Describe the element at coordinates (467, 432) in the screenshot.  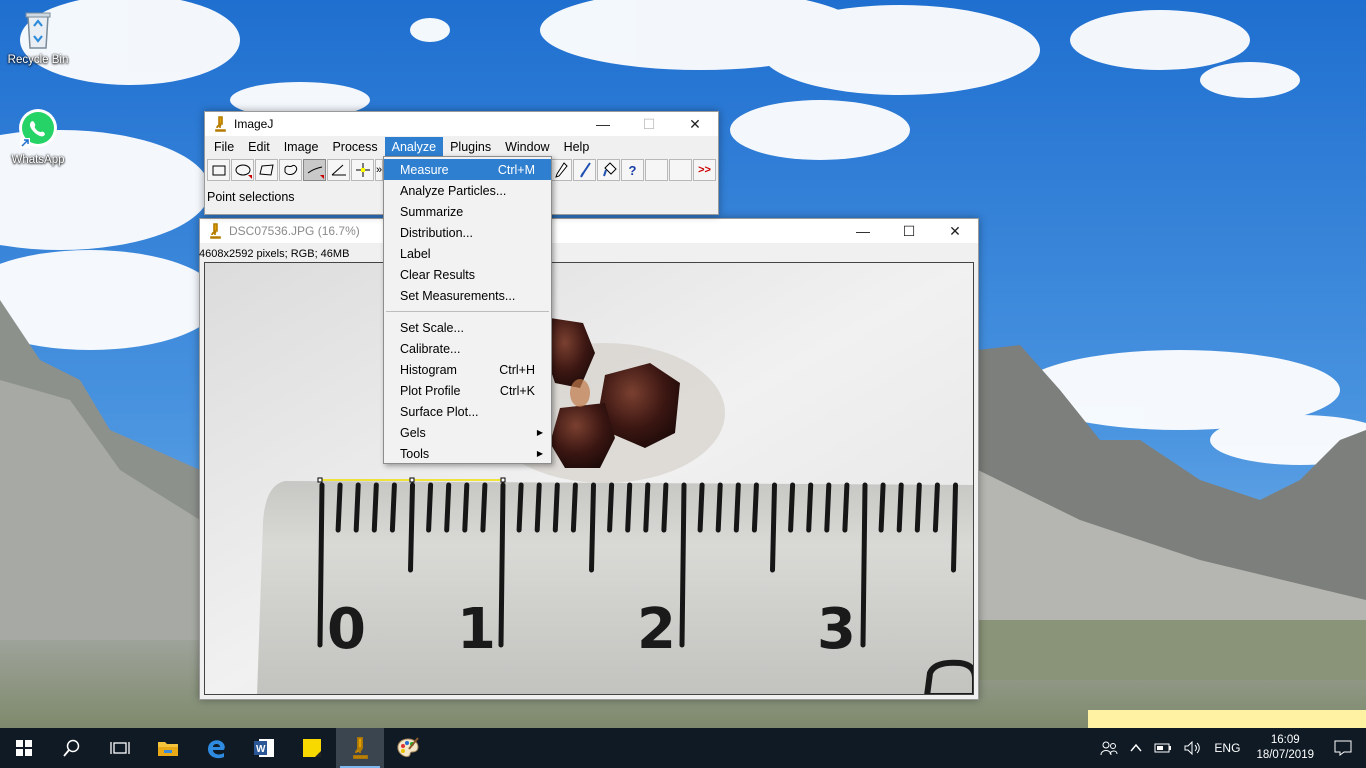
I see `menu-item-gels: Gels ▶` at that location.